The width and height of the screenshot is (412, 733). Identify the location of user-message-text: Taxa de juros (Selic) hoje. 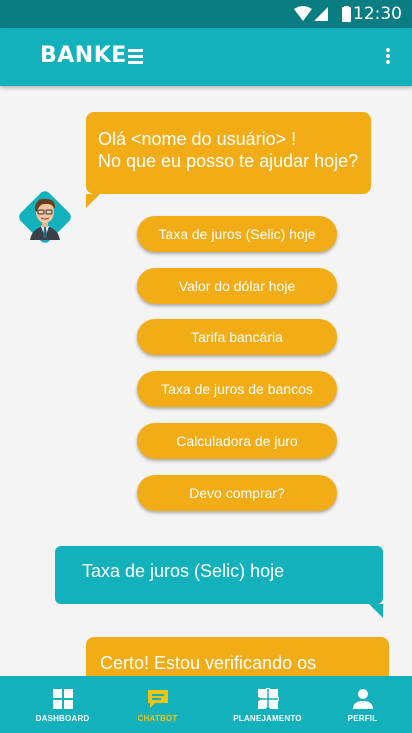
(183, 571).